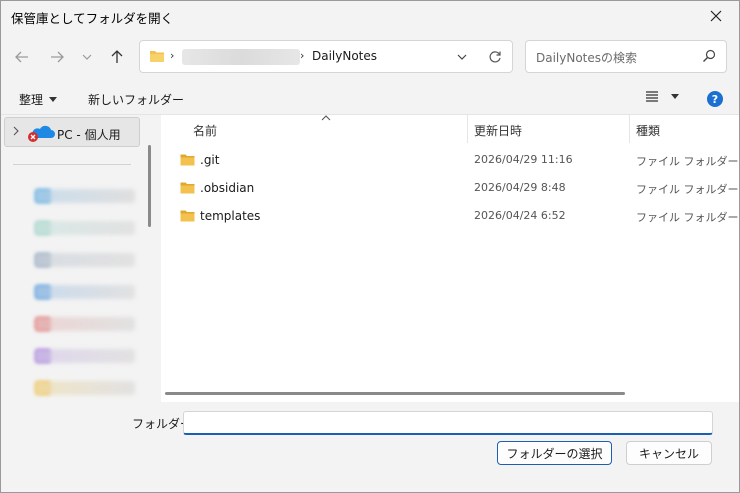 This screenshot has width=740, height=493. I want to click on nav-item-pc-label: PC - 個人用, so click(89, 135).